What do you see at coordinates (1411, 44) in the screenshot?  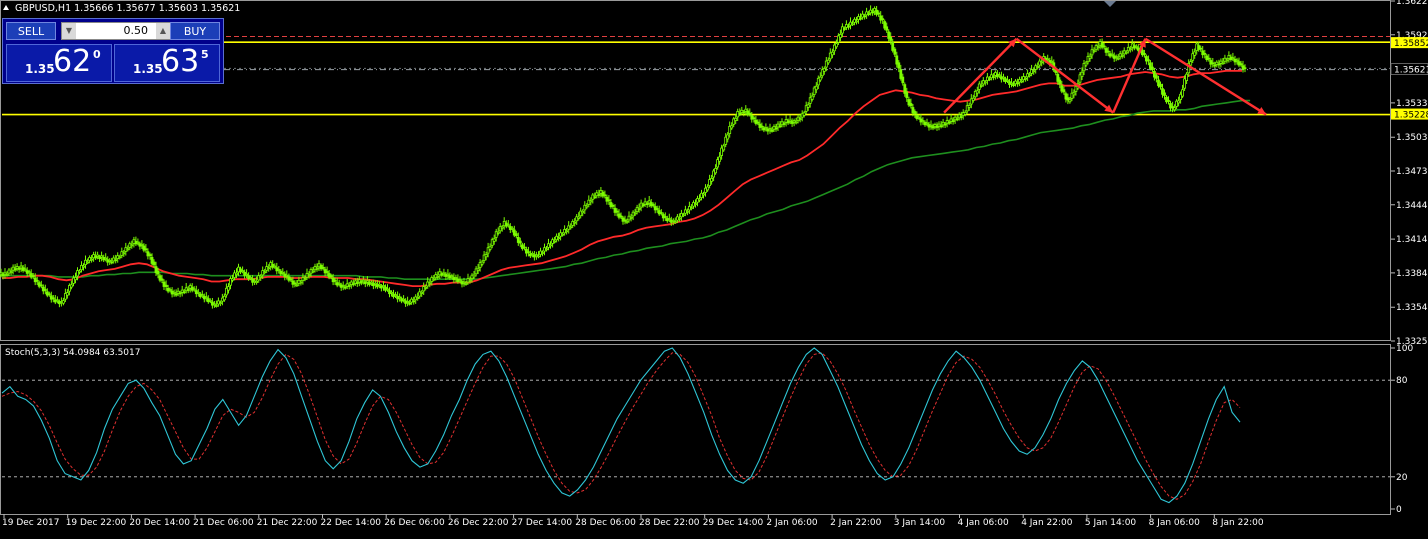 I see `price-label-value: 1.35852` at bounding box center [1411, 44].